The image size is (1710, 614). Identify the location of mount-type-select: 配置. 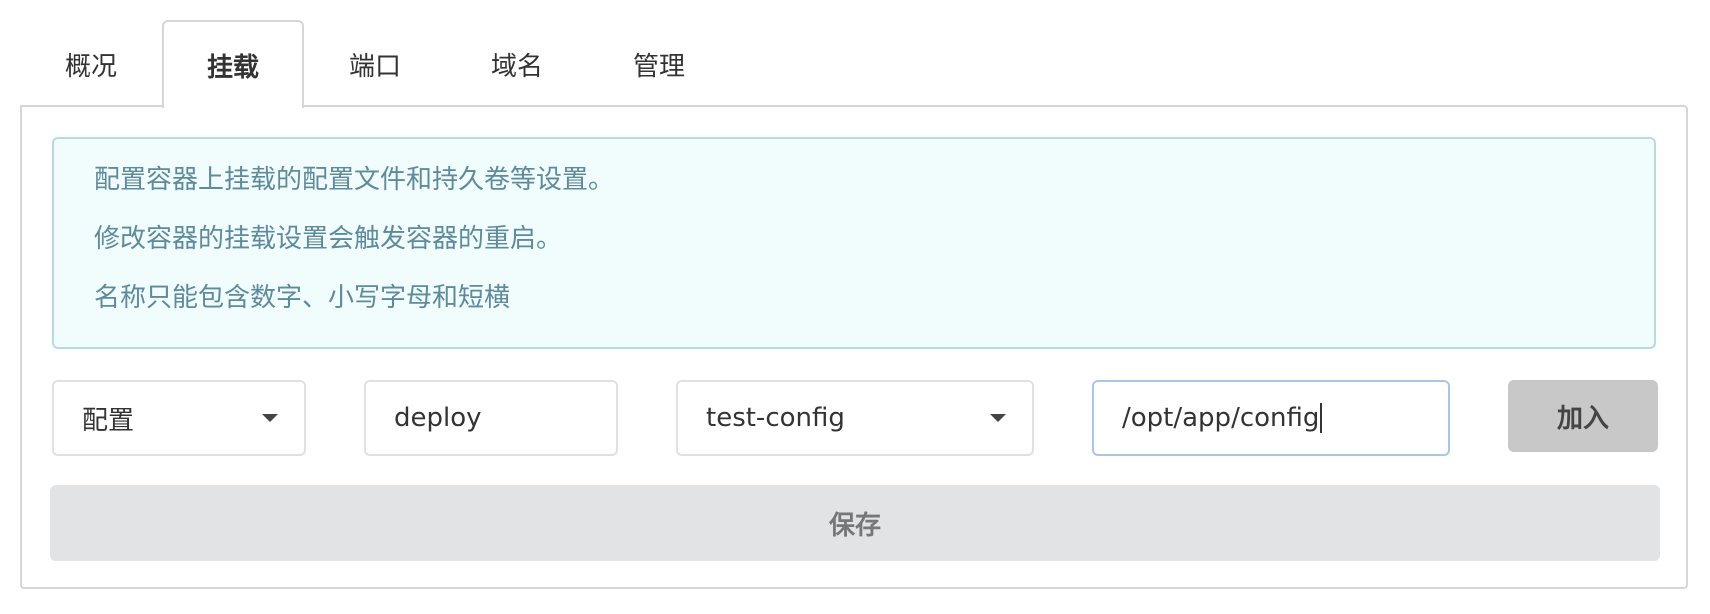
(179, 418).